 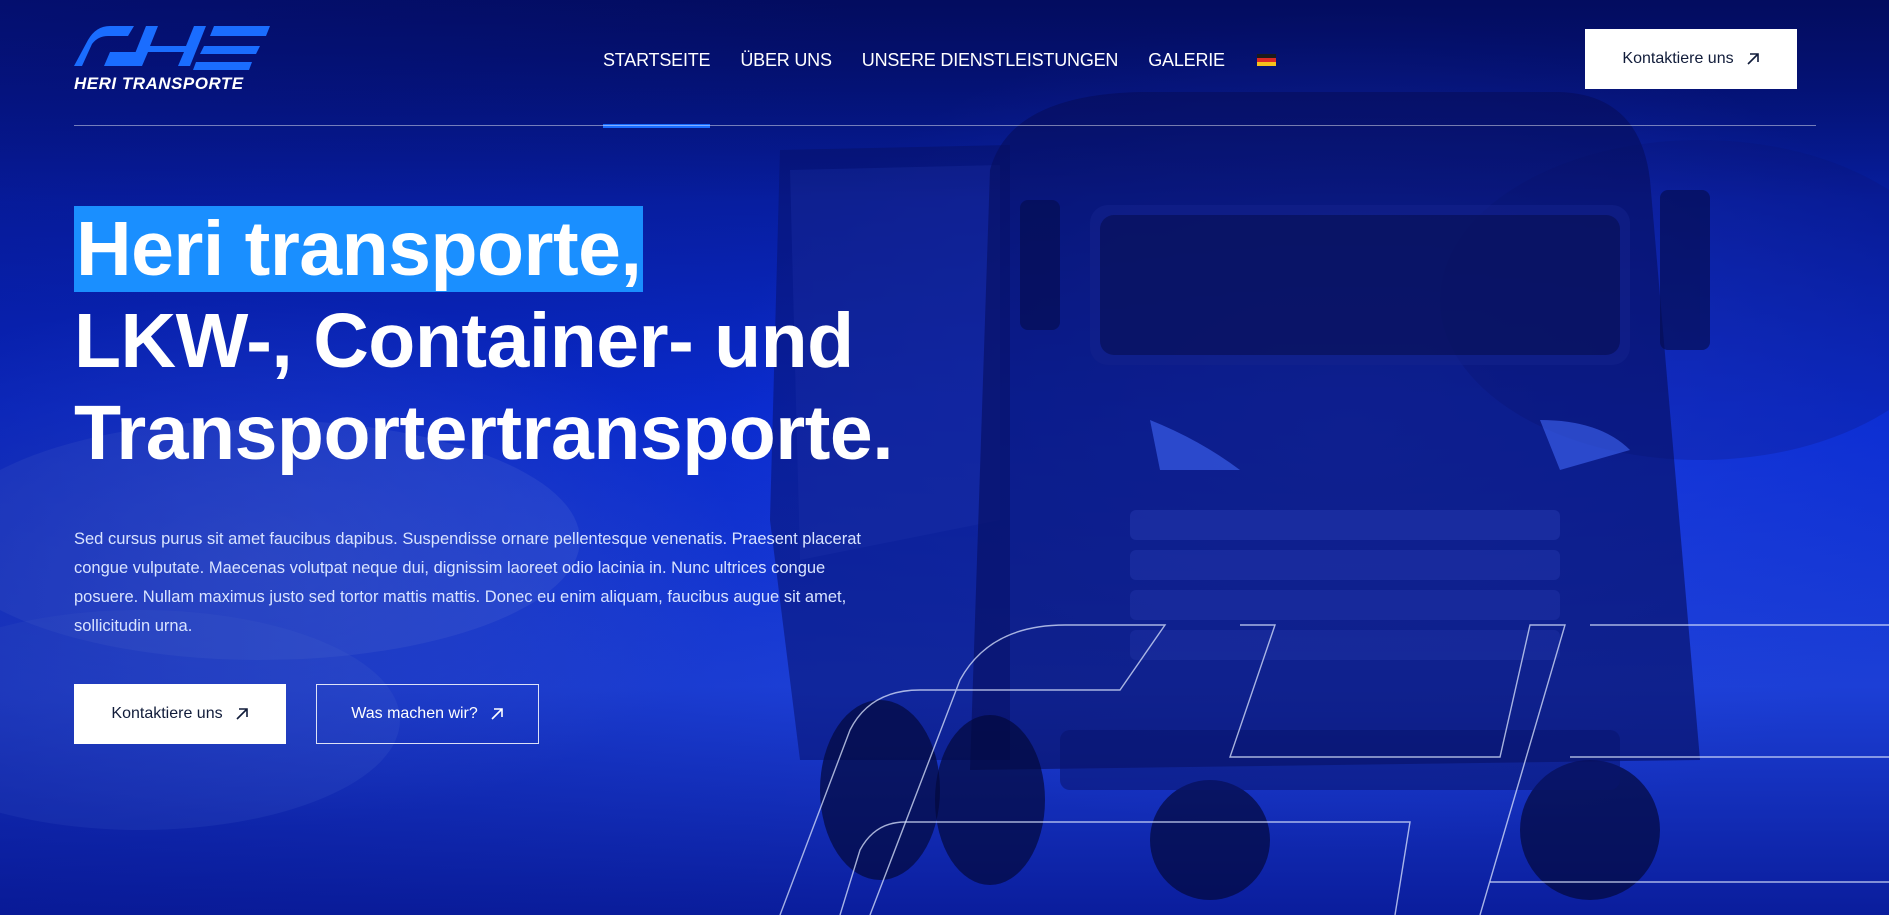 I want to click on header-contact-label: Kontaktiere uns, so click(x=1678, y=58).